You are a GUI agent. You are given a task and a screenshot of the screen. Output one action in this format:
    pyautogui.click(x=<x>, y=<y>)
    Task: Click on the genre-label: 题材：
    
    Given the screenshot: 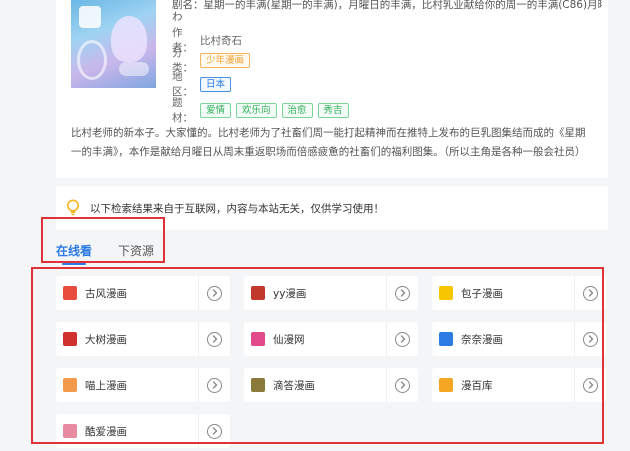 What is the action you would take?
    pyautogui.click(x=182, y=110)
    